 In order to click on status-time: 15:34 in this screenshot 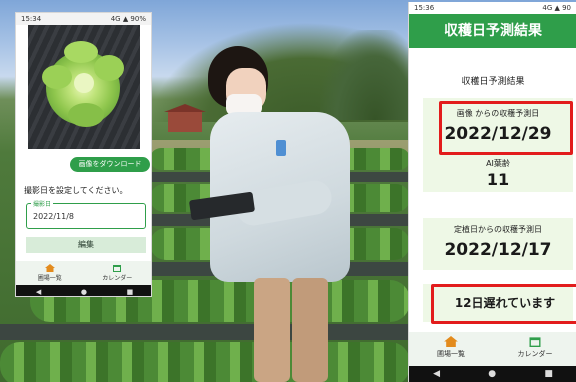, I will do `click(31, 19)`.